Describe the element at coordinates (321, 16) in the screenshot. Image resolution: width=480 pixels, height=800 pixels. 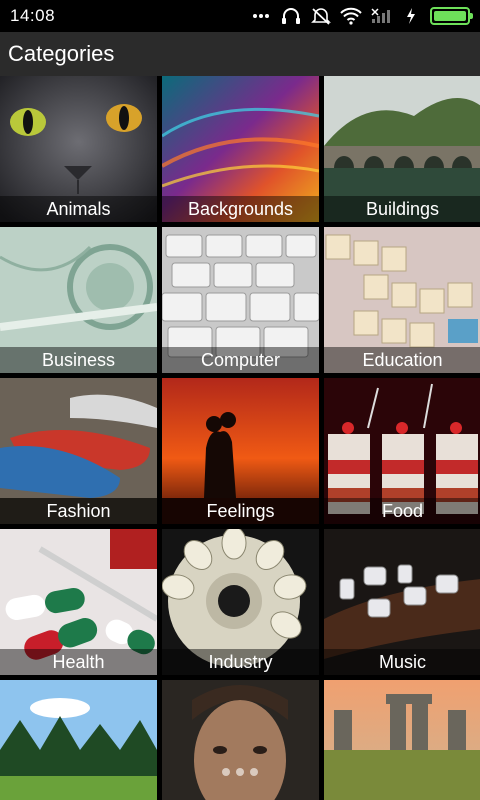
I see `mute-icon` at that location.